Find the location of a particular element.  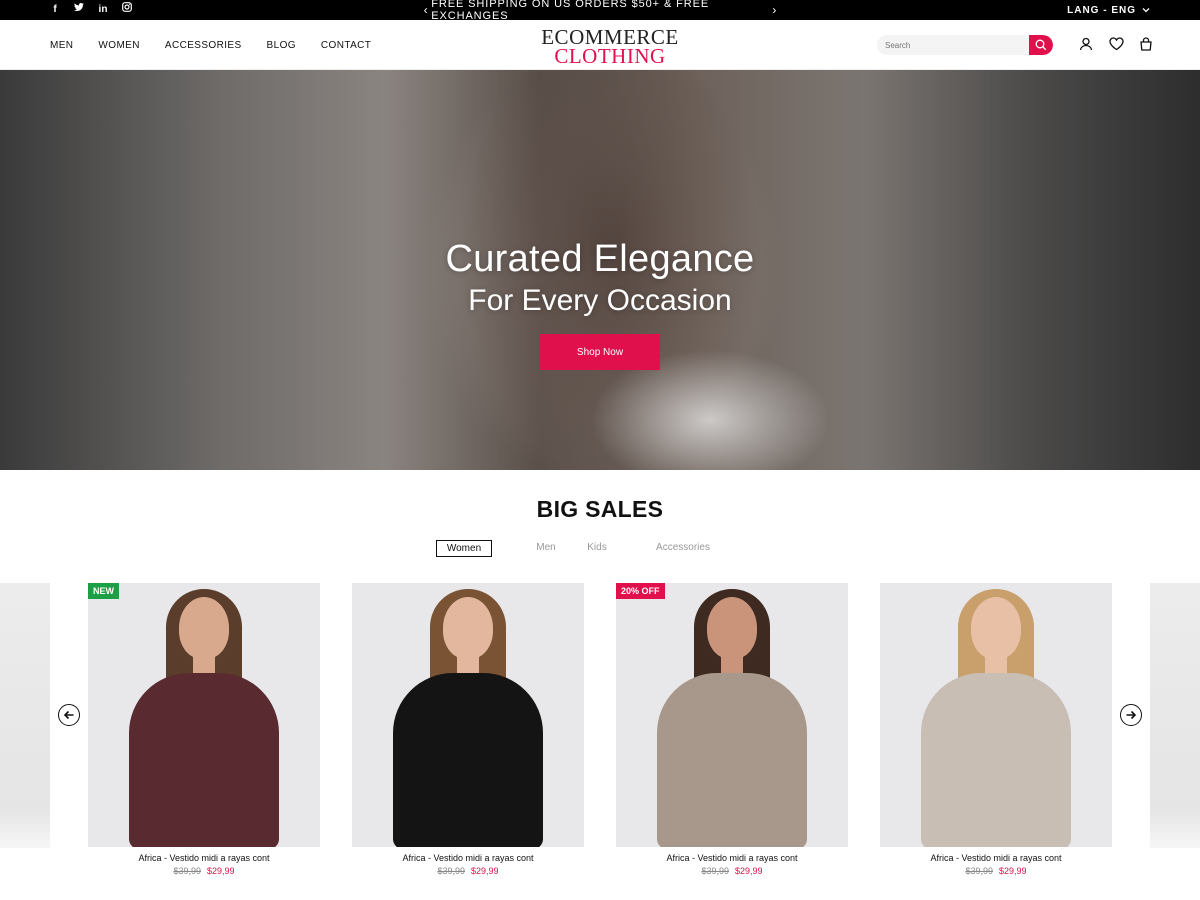

discount-badge: 20% OFF is located at coordinates (640, 591).